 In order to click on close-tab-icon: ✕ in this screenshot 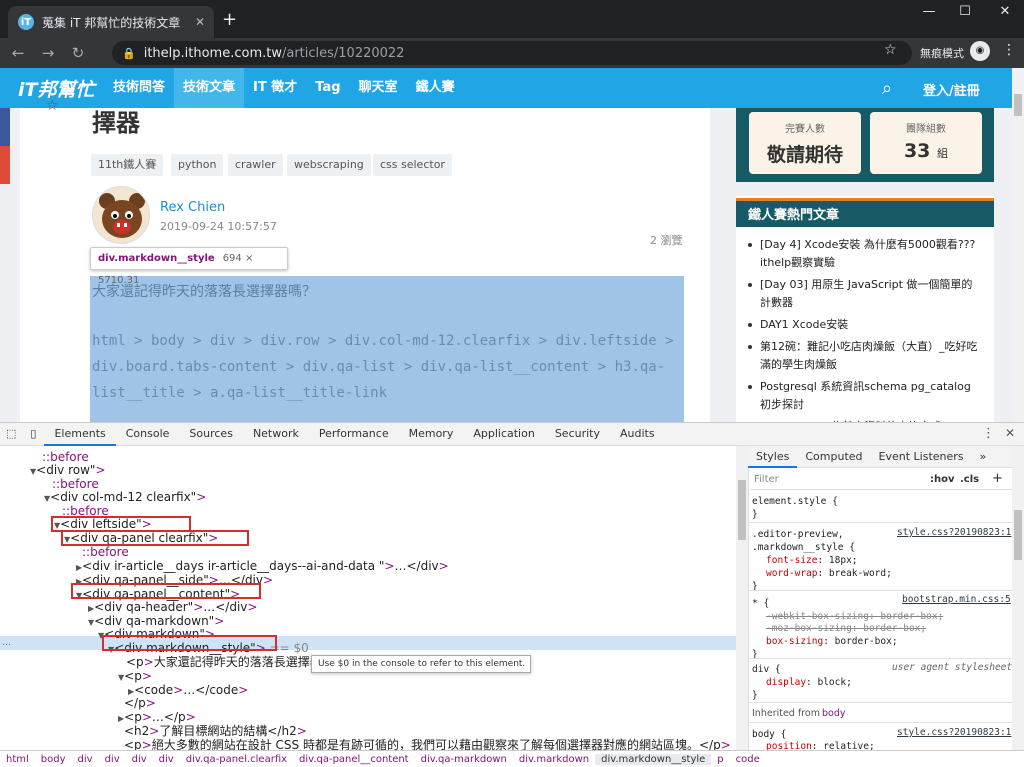, I will do `click(200, 22)`.